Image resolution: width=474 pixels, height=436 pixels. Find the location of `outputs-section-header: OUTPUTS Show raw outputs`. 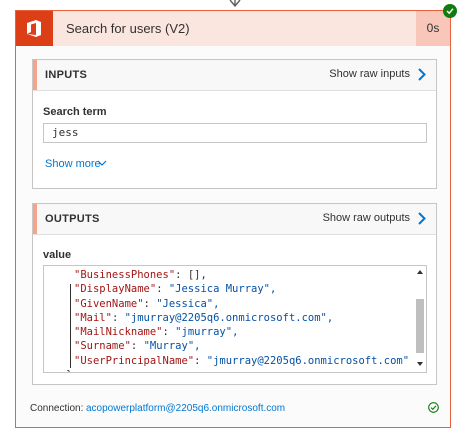

outputs-section-header: OUTPUTS Show raw outputs is located at coordinates (234, 219).